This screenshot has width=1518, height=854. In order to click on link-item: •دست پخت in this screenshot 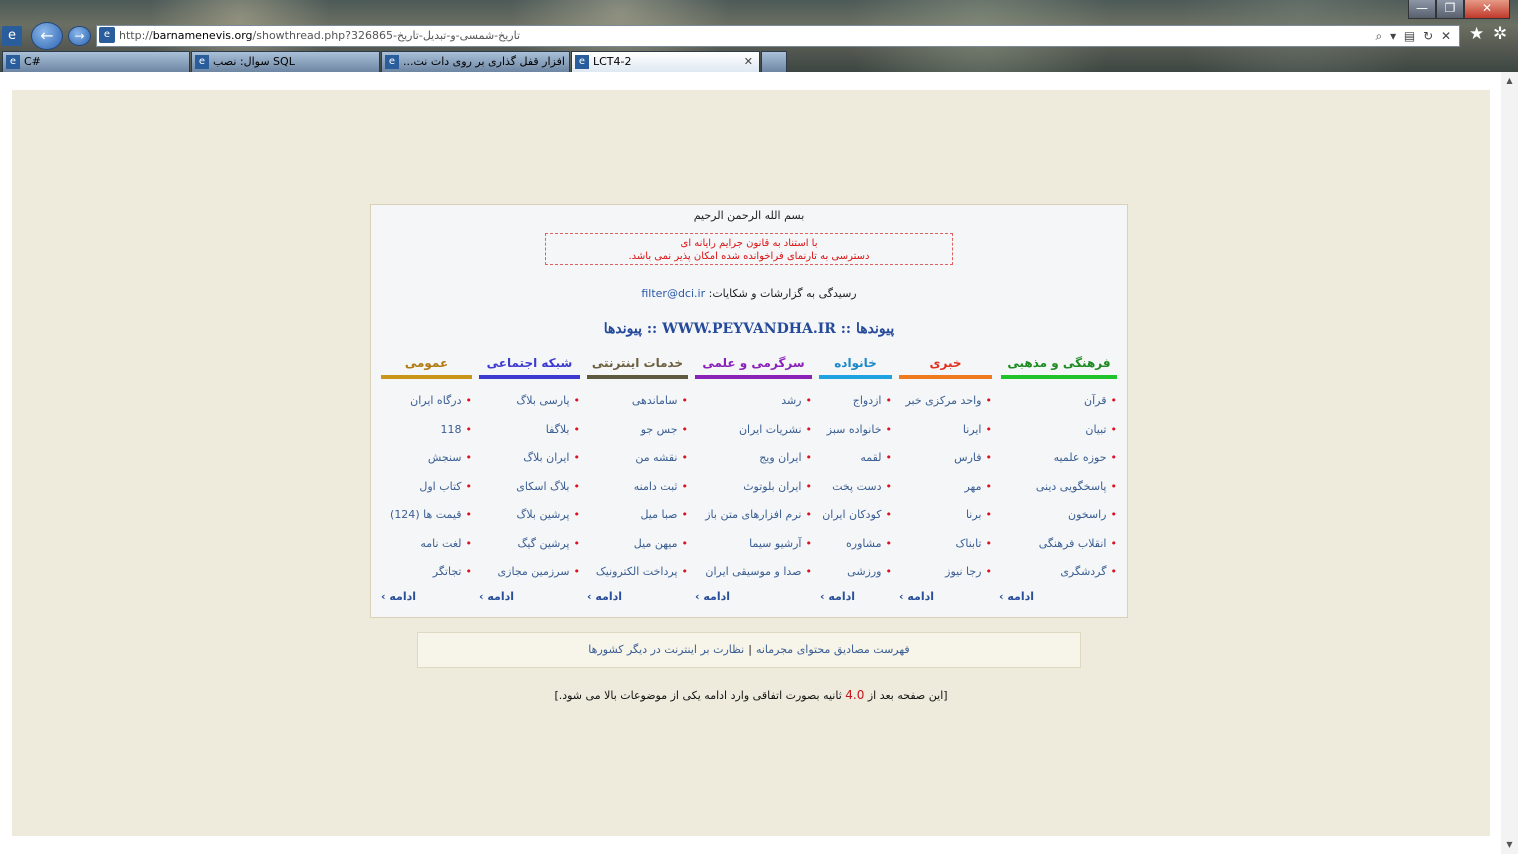, I will do `click(855, 487)`.